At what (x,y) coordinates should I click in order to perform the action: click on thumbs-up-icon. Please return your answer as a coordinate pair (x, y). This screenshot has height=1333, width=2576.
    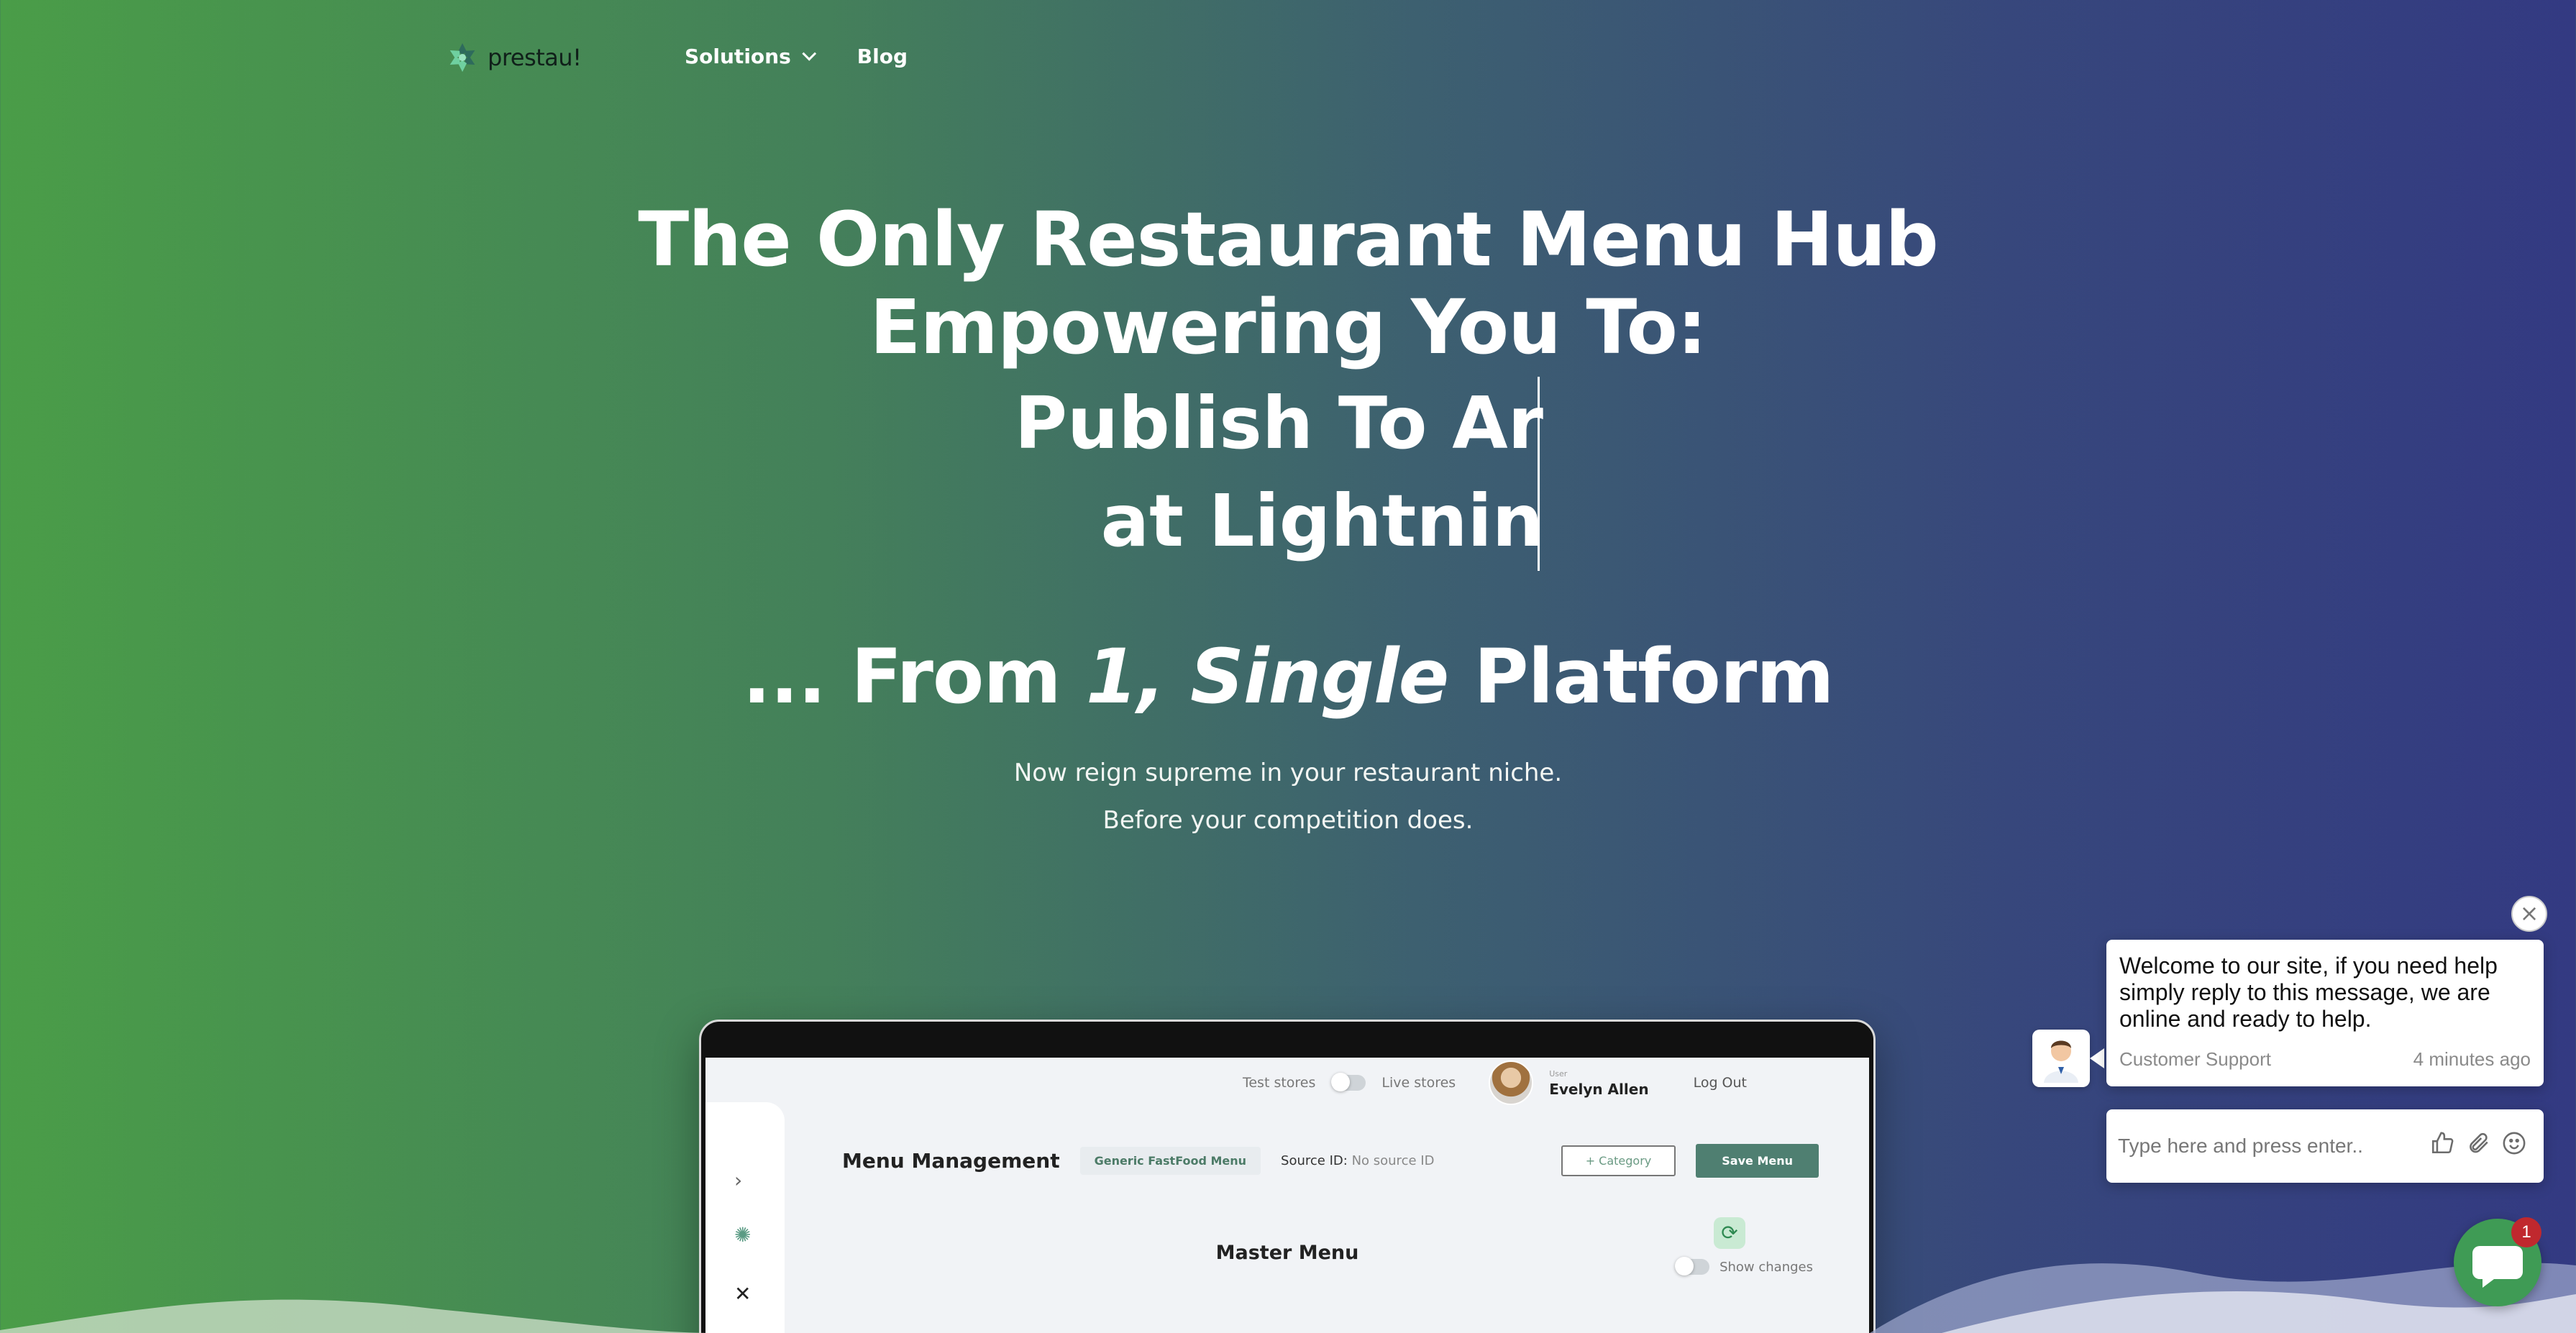
    Looking at the image, I should click on (2442, 1147).